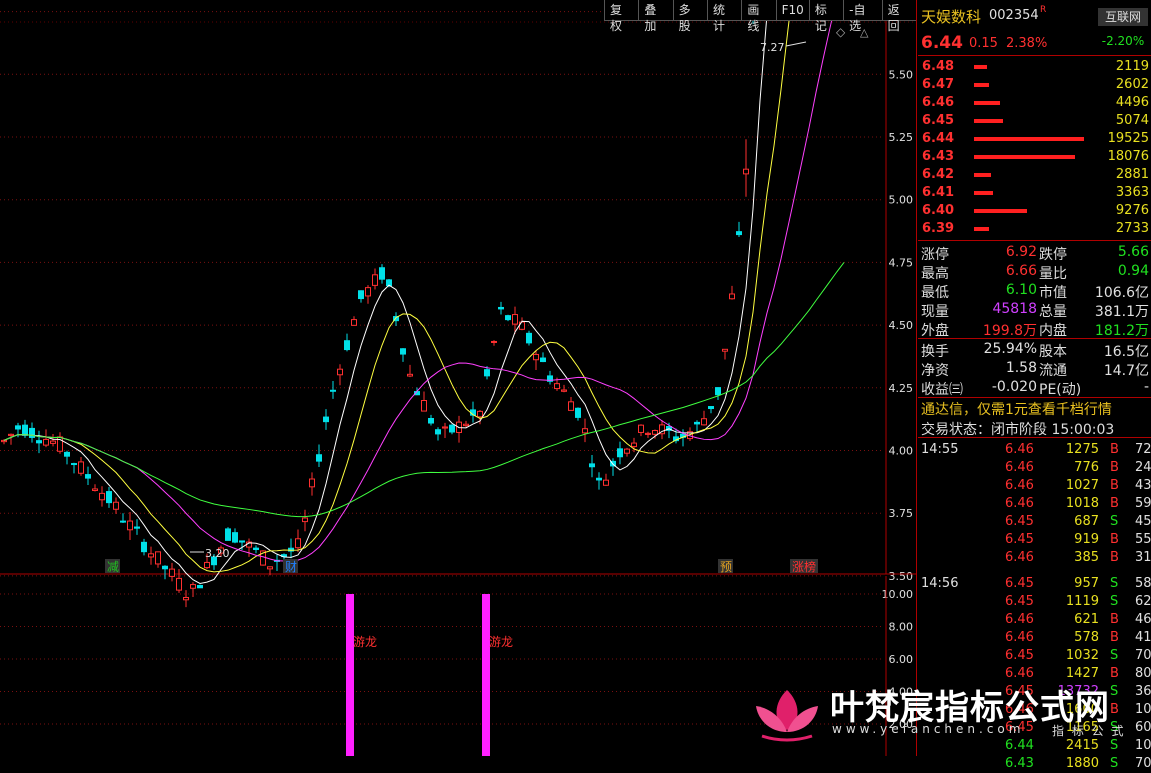  Describe the element at coordinates (1034, 121) in the screenshot. I see `order-book-row: 6.45 5074` at that location.